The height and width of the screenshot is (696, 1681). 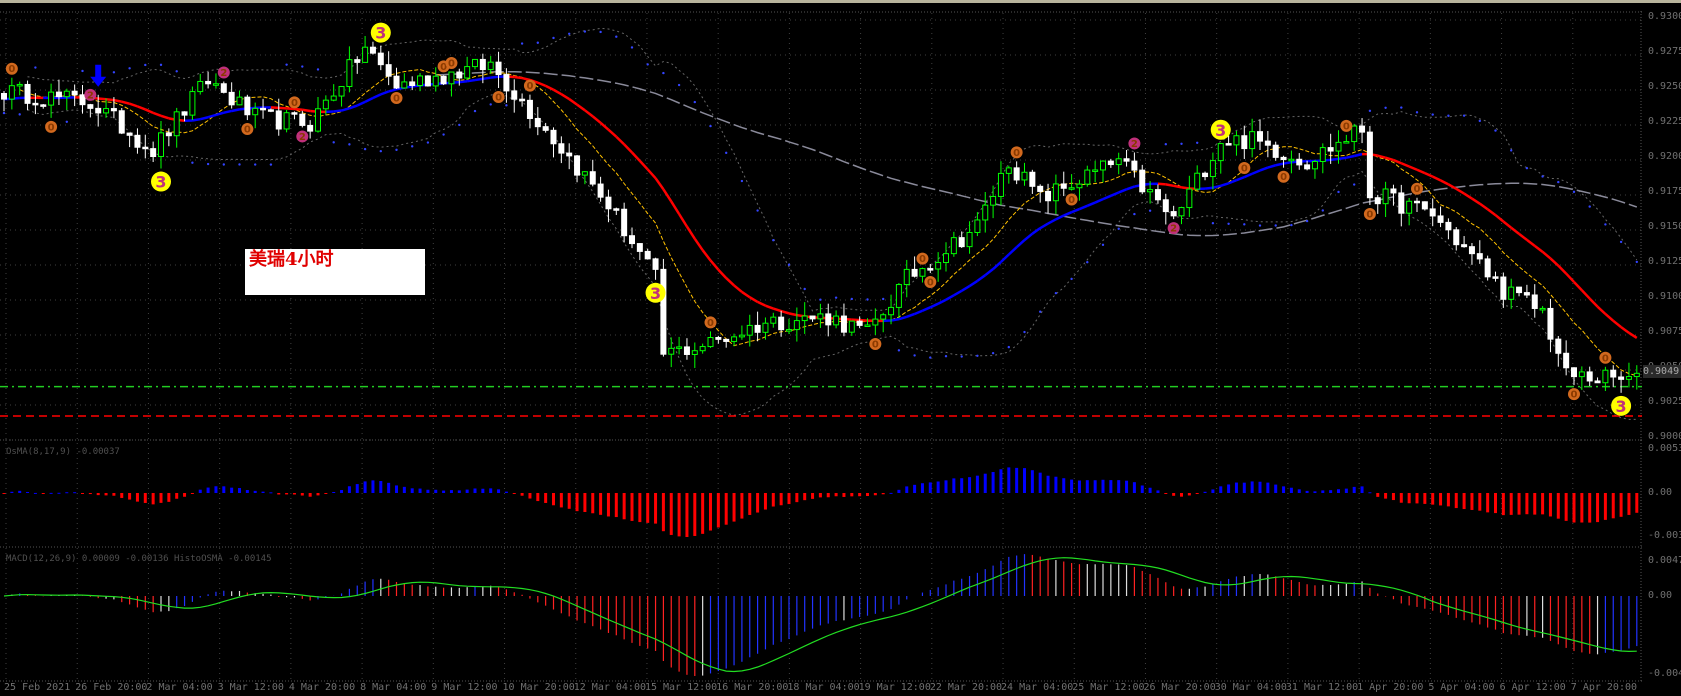 What do you see at coordinates (538, 687) in the screenshot?
I see `time-tick-label: 10 Mar 20:00` at bounding box center [538, 687].